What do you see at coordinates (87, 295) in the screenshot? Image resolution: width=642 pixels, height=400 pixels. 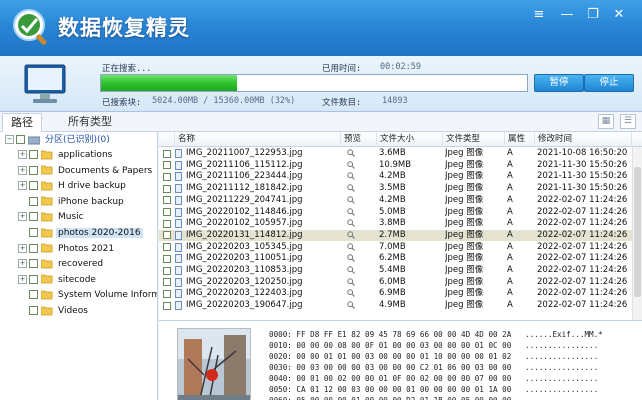 I see `tree-item: System Volume Inform` at bounding box center [87, 295].